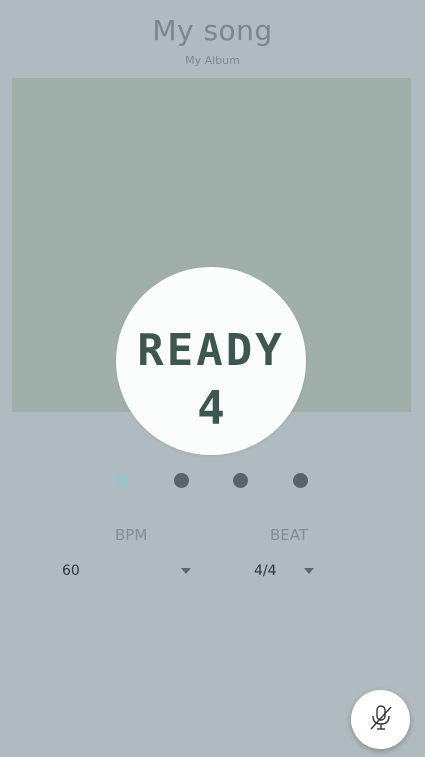  Describe the element at coordinates (211, 408) in the screenshot. I see `countdown-number: 4` at that location.